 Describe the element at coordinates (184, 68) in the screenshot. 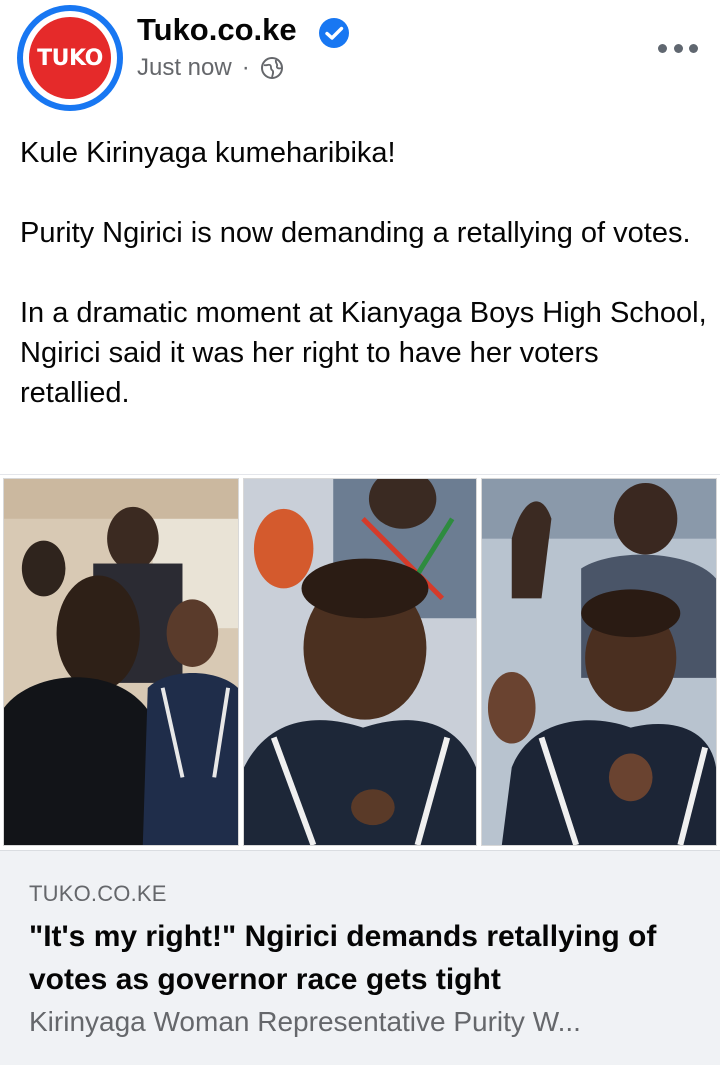

I see `post-timestamp: Just now` at that location.